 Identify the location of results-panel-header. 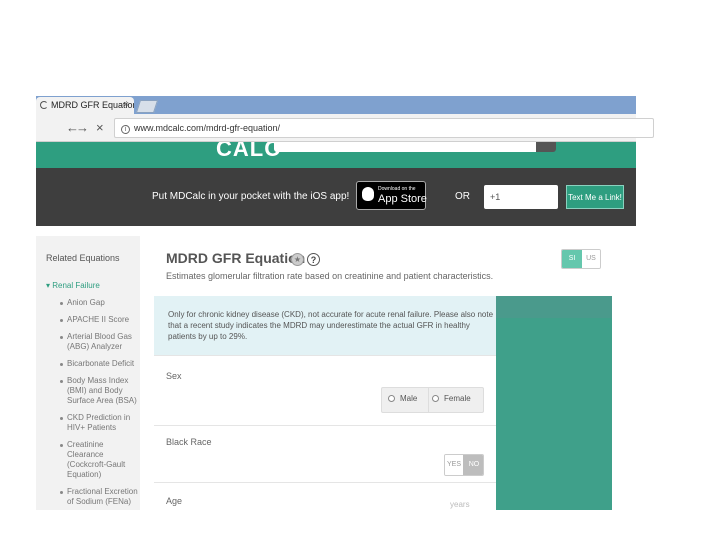
(554, 307).